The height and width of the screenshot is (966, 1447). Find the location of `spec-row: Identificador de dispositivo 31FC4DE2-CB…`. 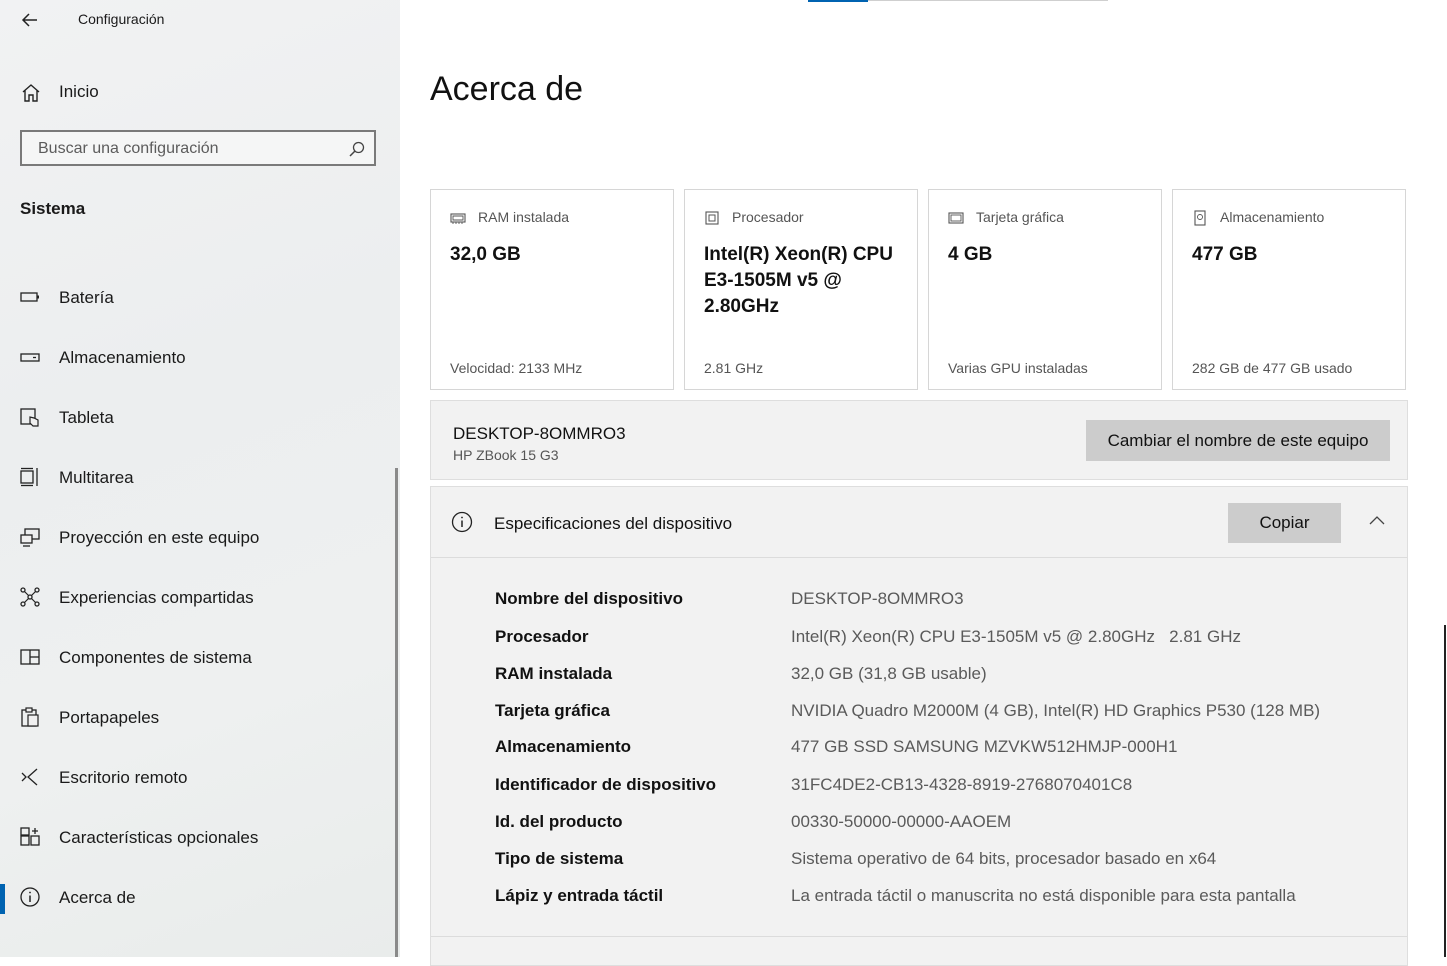

spec-row: Identificador de dispositivo 31FC4DE2-CB… is located at coordinates (919, 786).